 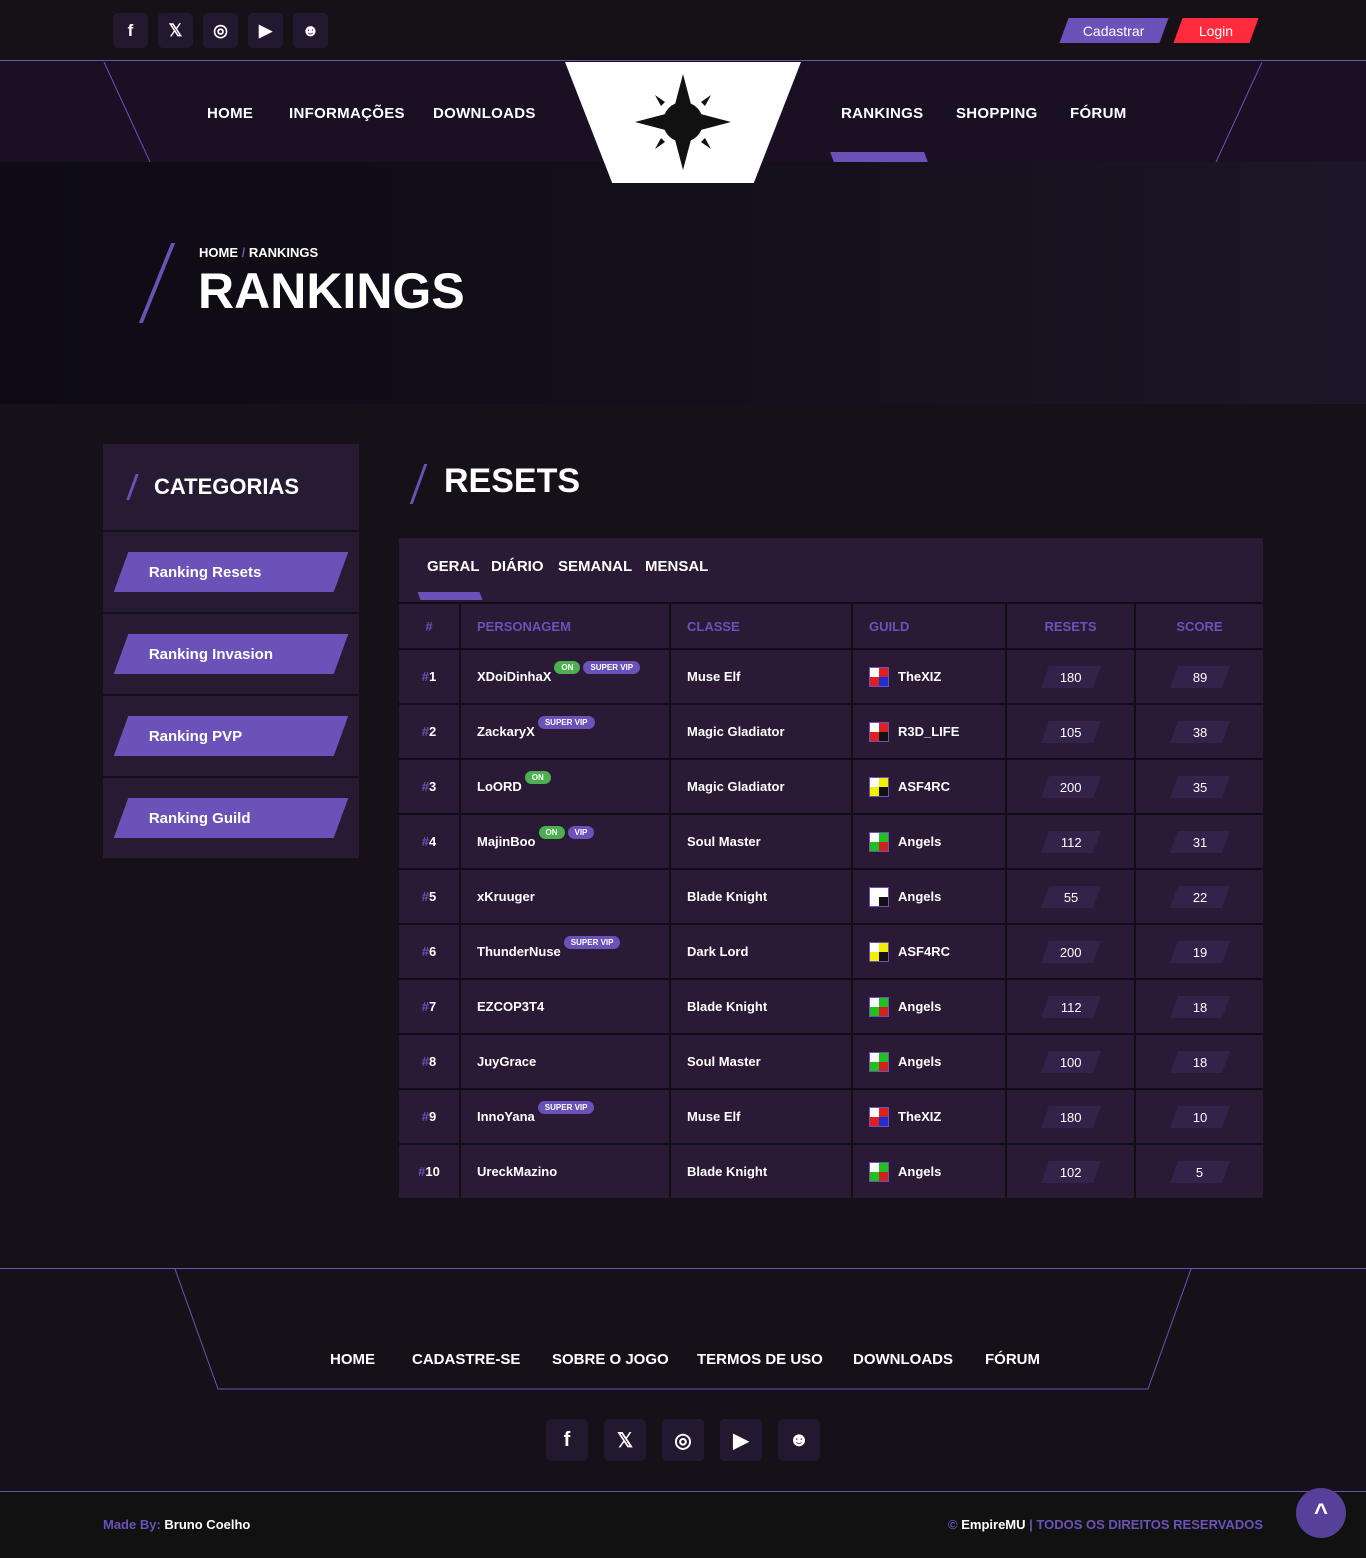 I want to click on character-name: LoORD, so click(x=499, y=786).